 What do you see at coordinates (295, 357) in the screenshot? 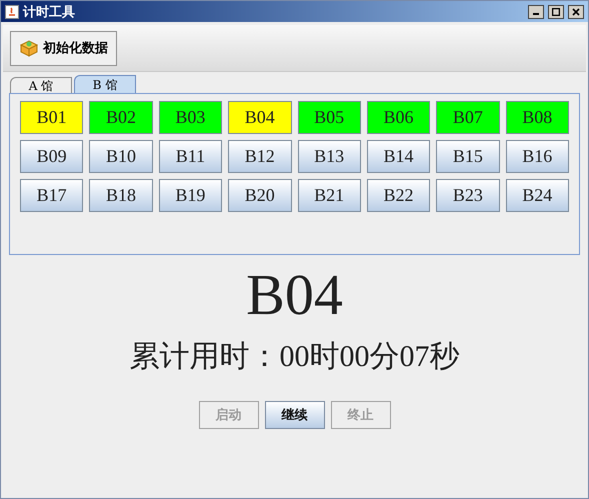
I see `elapsed-time: 累计用时：00时00分07秒` at bounding box center [295, 357].